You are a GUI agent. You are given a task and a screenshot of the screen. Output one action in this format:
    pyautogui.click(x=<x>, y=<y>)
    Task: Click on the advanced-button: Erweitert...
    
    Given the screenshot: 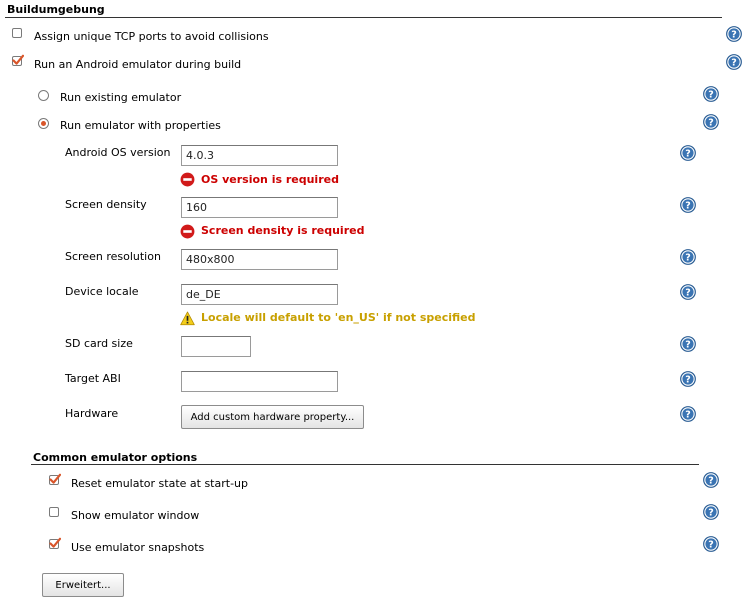 What is the action you would take?
    pyautogui.click(x=83, y=585)
    